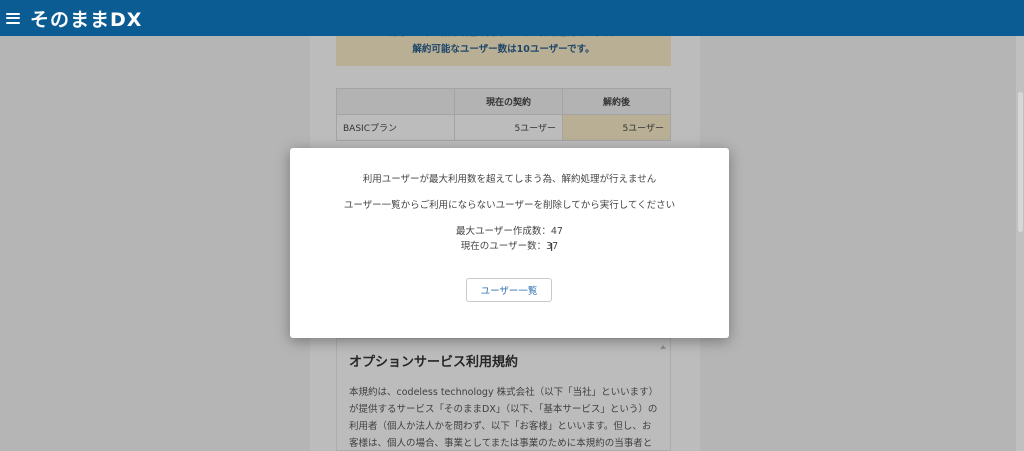 This screenshot has width=1024, height=451. Describe the element at coordinates (512, 18) in the screenshot. I see `app-header: そのままDX` at that location.